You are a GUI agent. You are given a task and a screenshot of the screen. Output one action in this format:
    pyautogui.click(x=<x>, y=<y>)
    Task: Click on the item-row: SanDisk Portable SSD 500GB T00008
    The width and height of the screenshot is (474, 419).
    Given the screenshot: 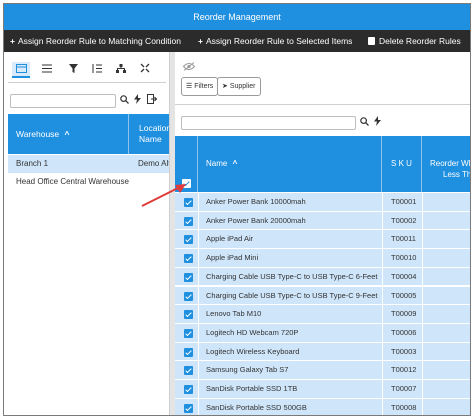 What is the action you would take?
    pyautogui.click(x=322, y=406)
    